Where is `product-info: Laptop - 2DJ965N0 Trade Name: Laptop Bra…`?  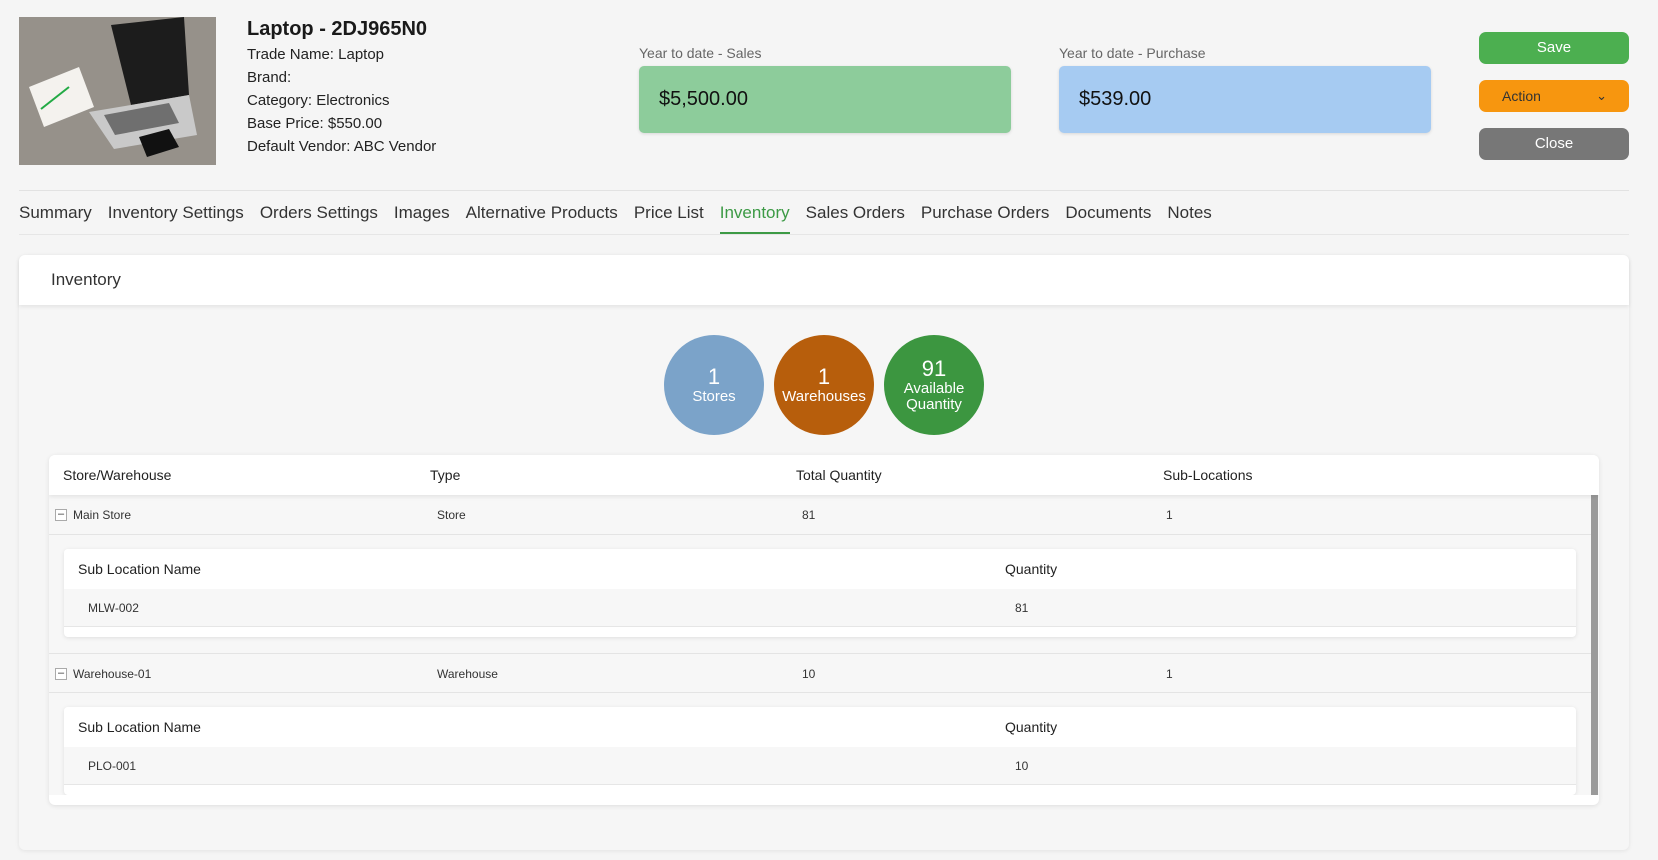
product-info: Laptop - 2DJ965N0 Trade Name: Laptop Bra… is located at coordinates (341, 87).